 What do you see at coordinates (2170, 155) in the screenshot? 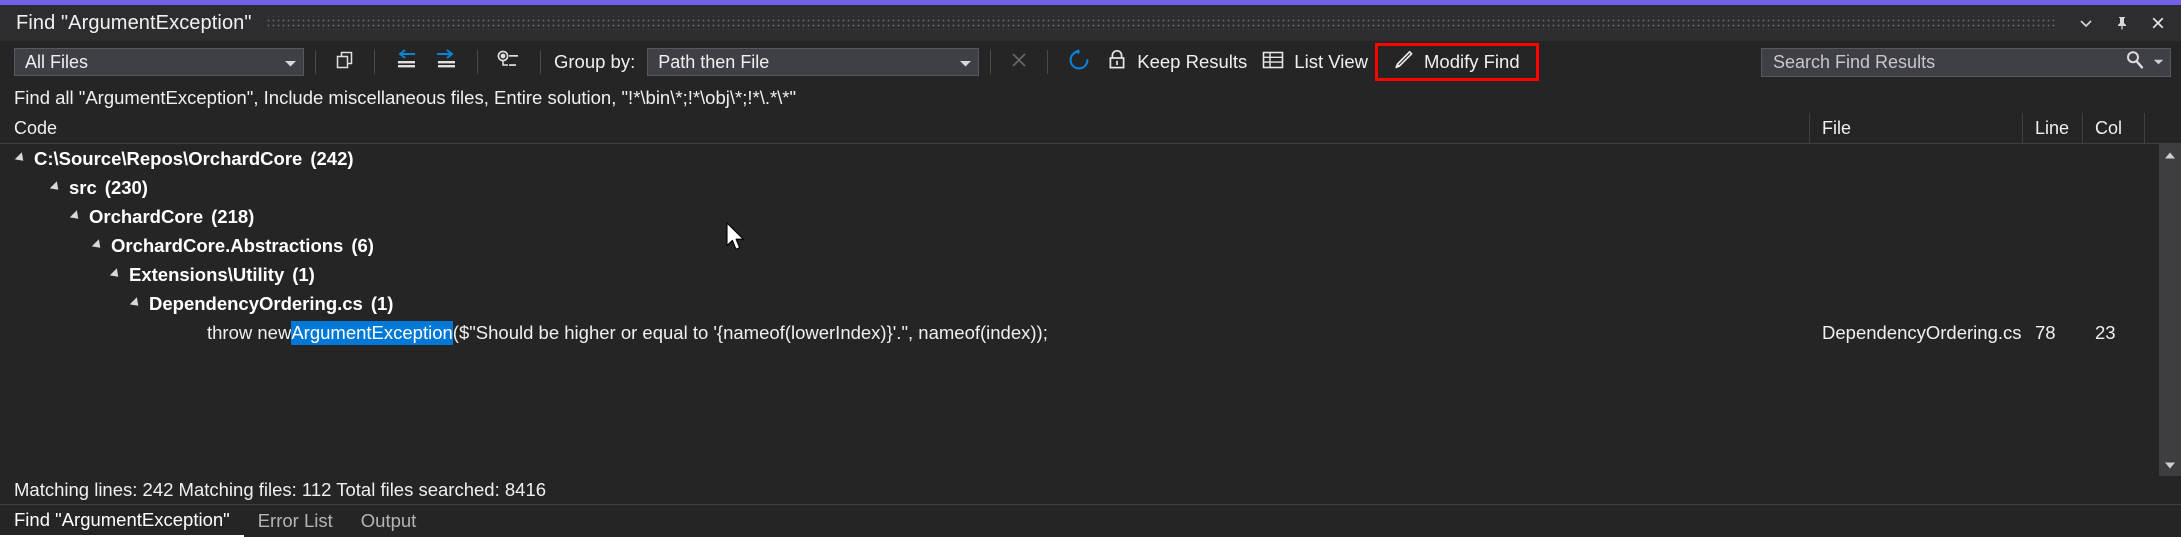
I see `scroll-up-arrow-icon` at bounding box center [2170, 155].